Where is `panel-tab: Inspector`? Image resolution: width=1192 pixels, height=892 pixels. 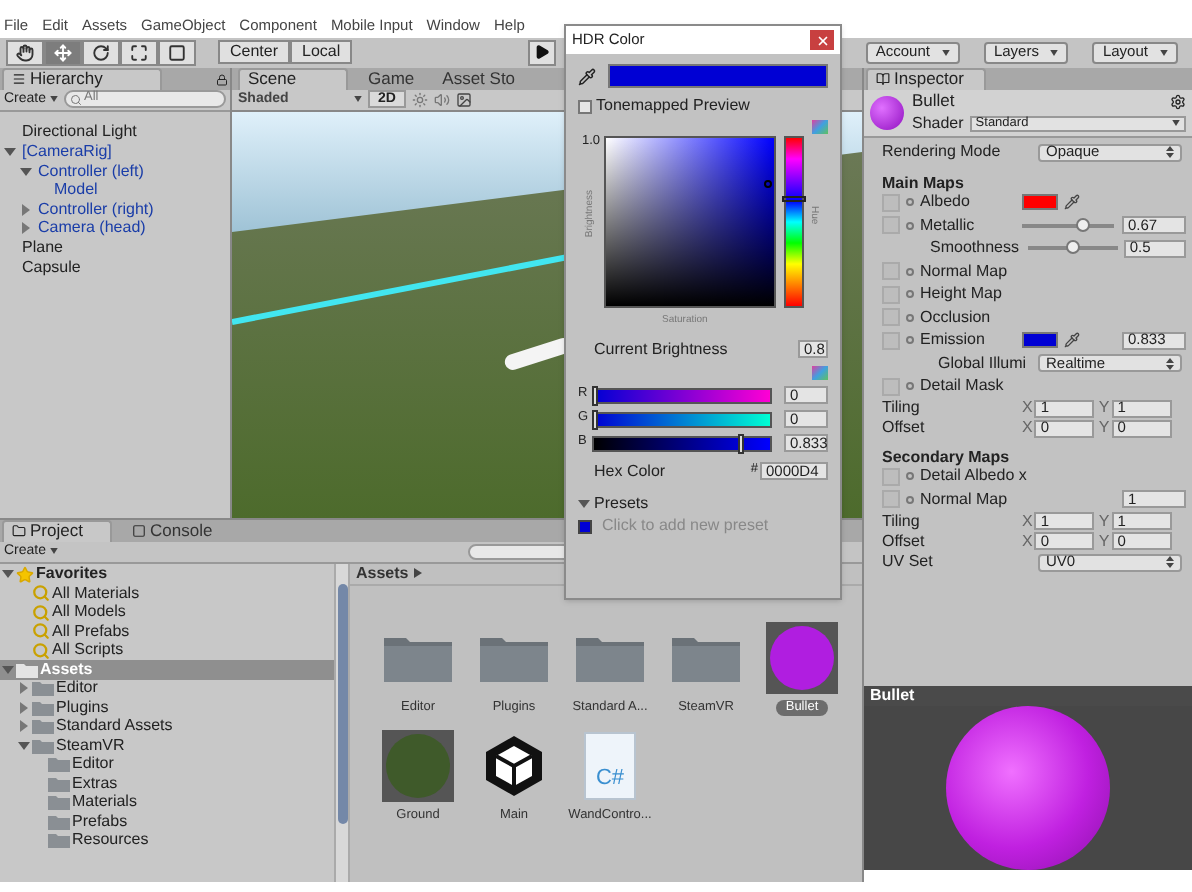
panel-tab: Inspector is located at coordinates (926, 78).